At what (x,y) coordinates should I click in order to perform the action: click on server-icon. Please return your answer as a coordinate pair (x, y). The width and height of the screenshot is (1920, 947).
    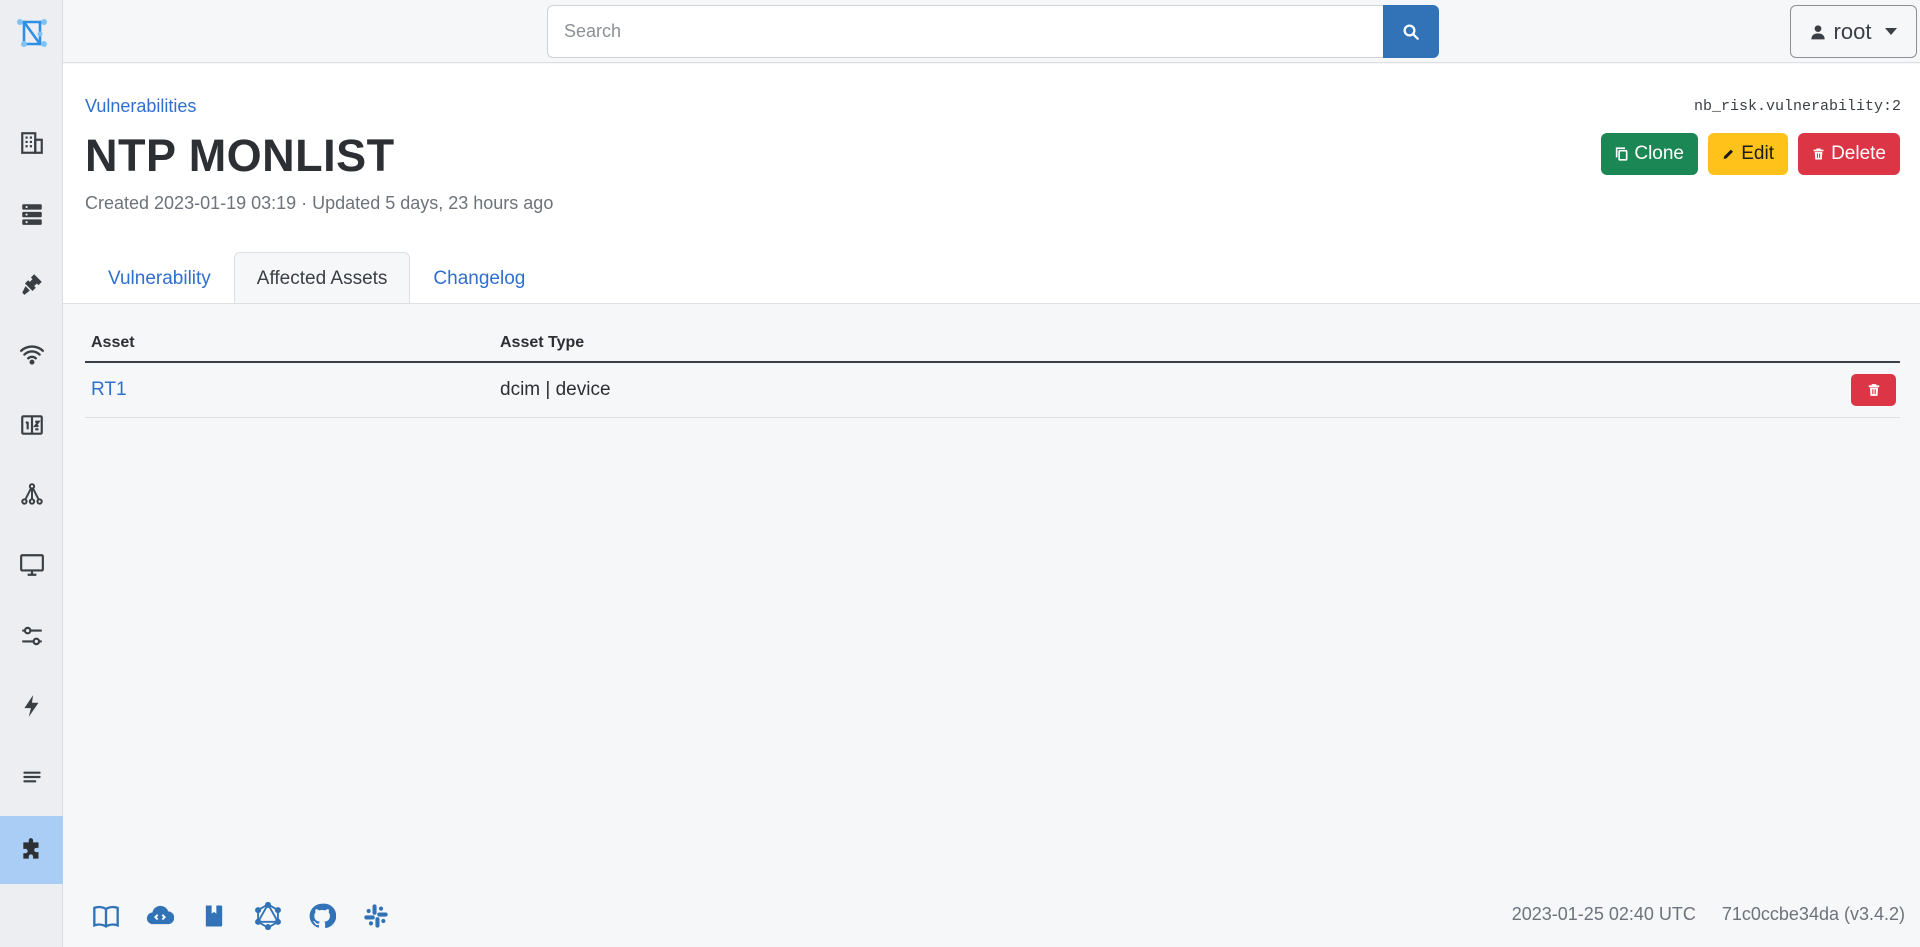
    Looking at the image, I should click on (31, 214).